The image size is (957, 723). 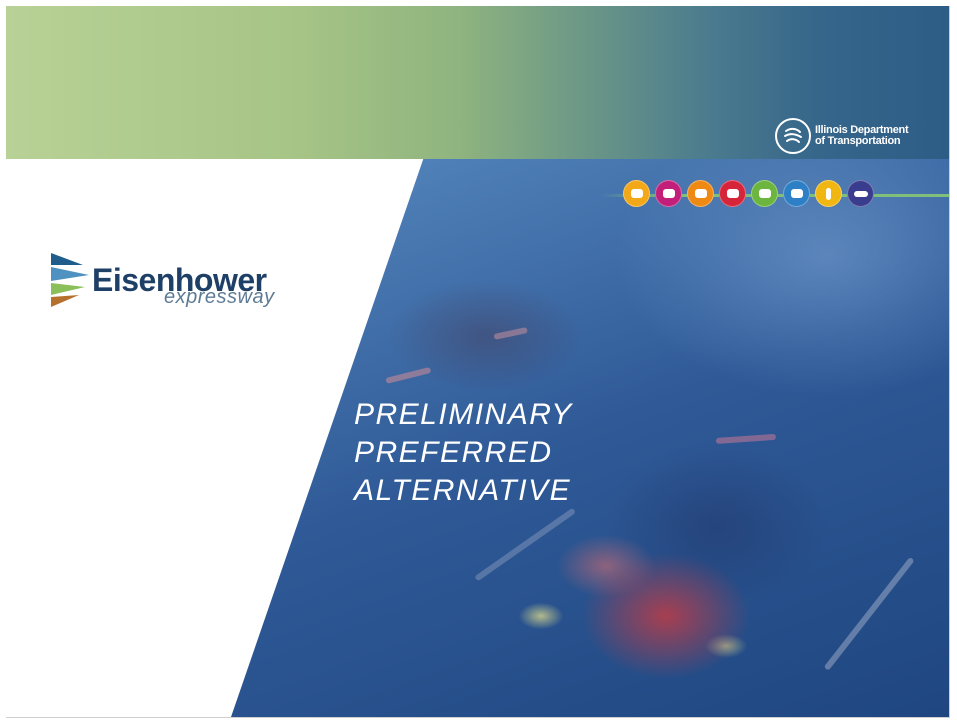 I want to click on taxi-icon, so click(x=700, y=193).